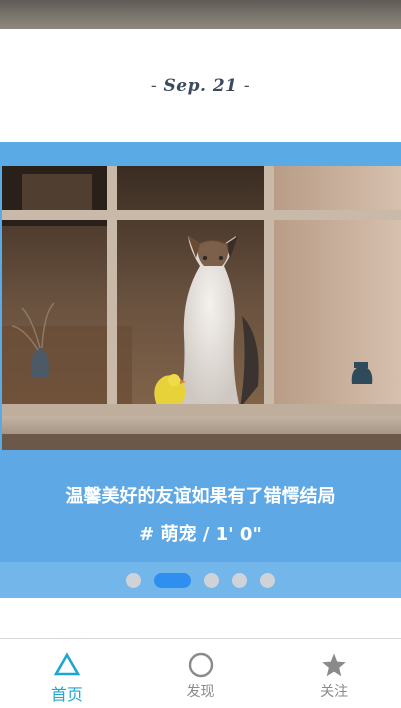  I want to click on tab-home: 首页, so click(67, 673).